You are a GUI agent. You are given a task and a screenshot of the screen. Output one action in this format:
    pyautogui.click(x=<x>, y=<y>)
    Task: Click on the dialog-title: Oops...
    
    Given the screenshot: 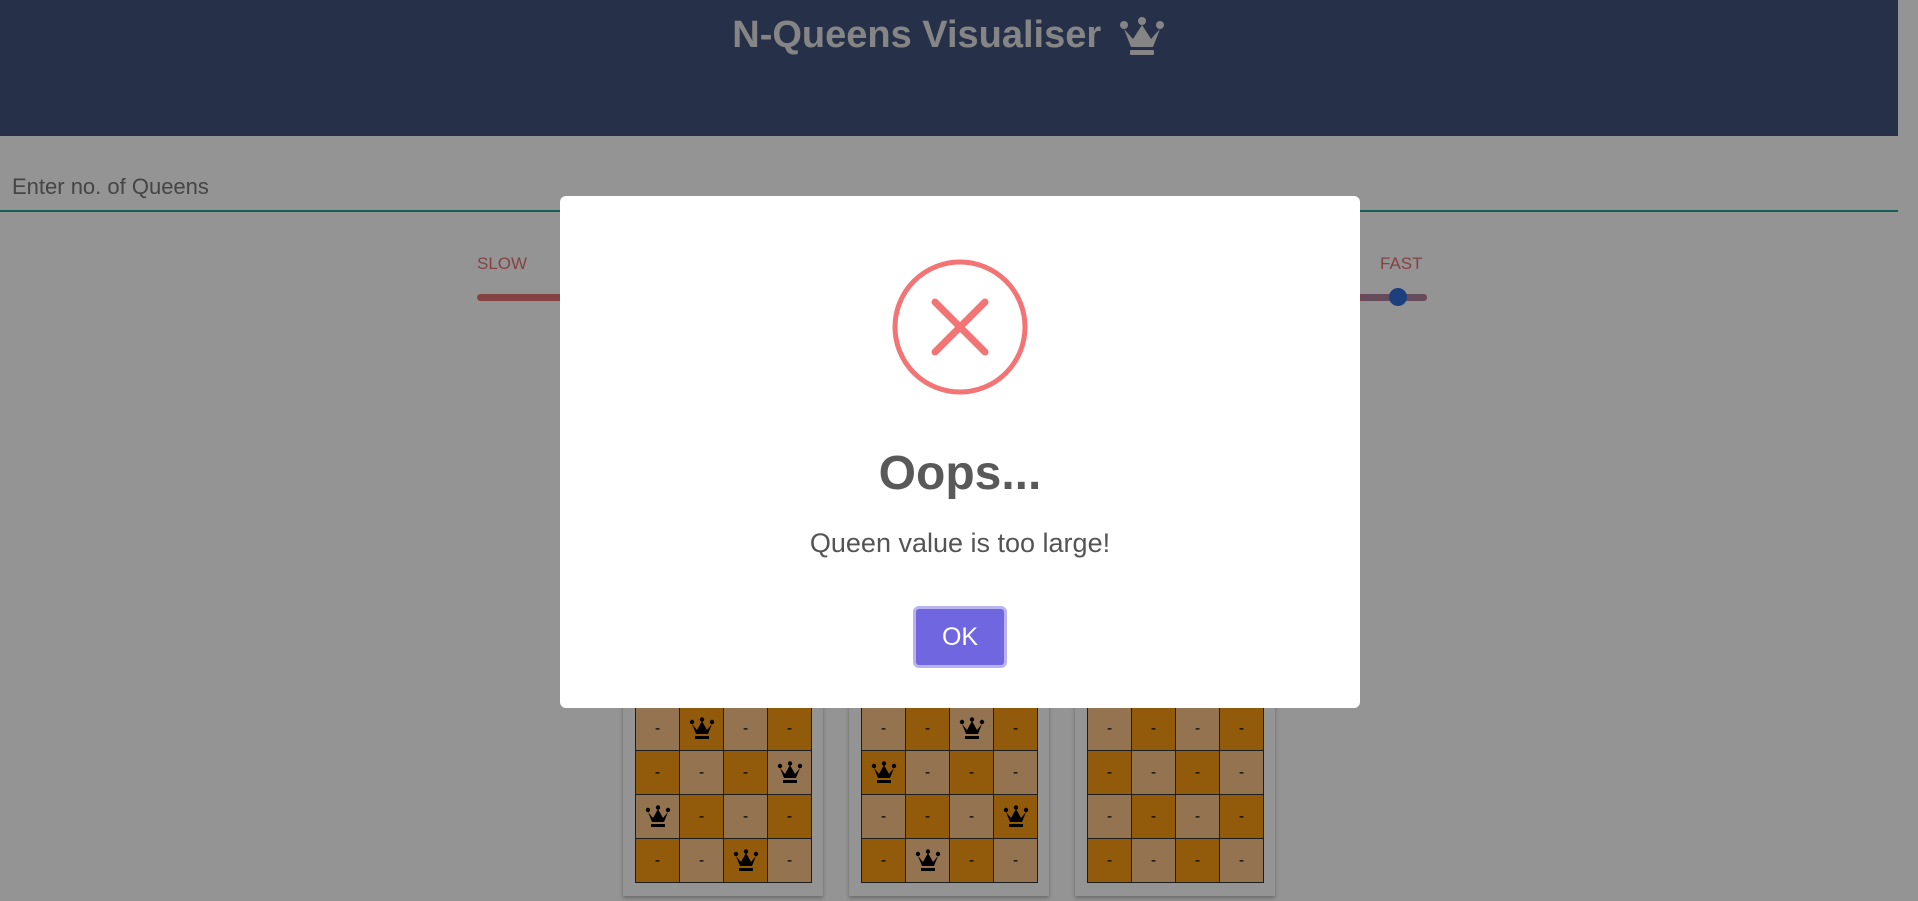 What is the action you would take?
    pyautogui.click(x=960, y=473)
    